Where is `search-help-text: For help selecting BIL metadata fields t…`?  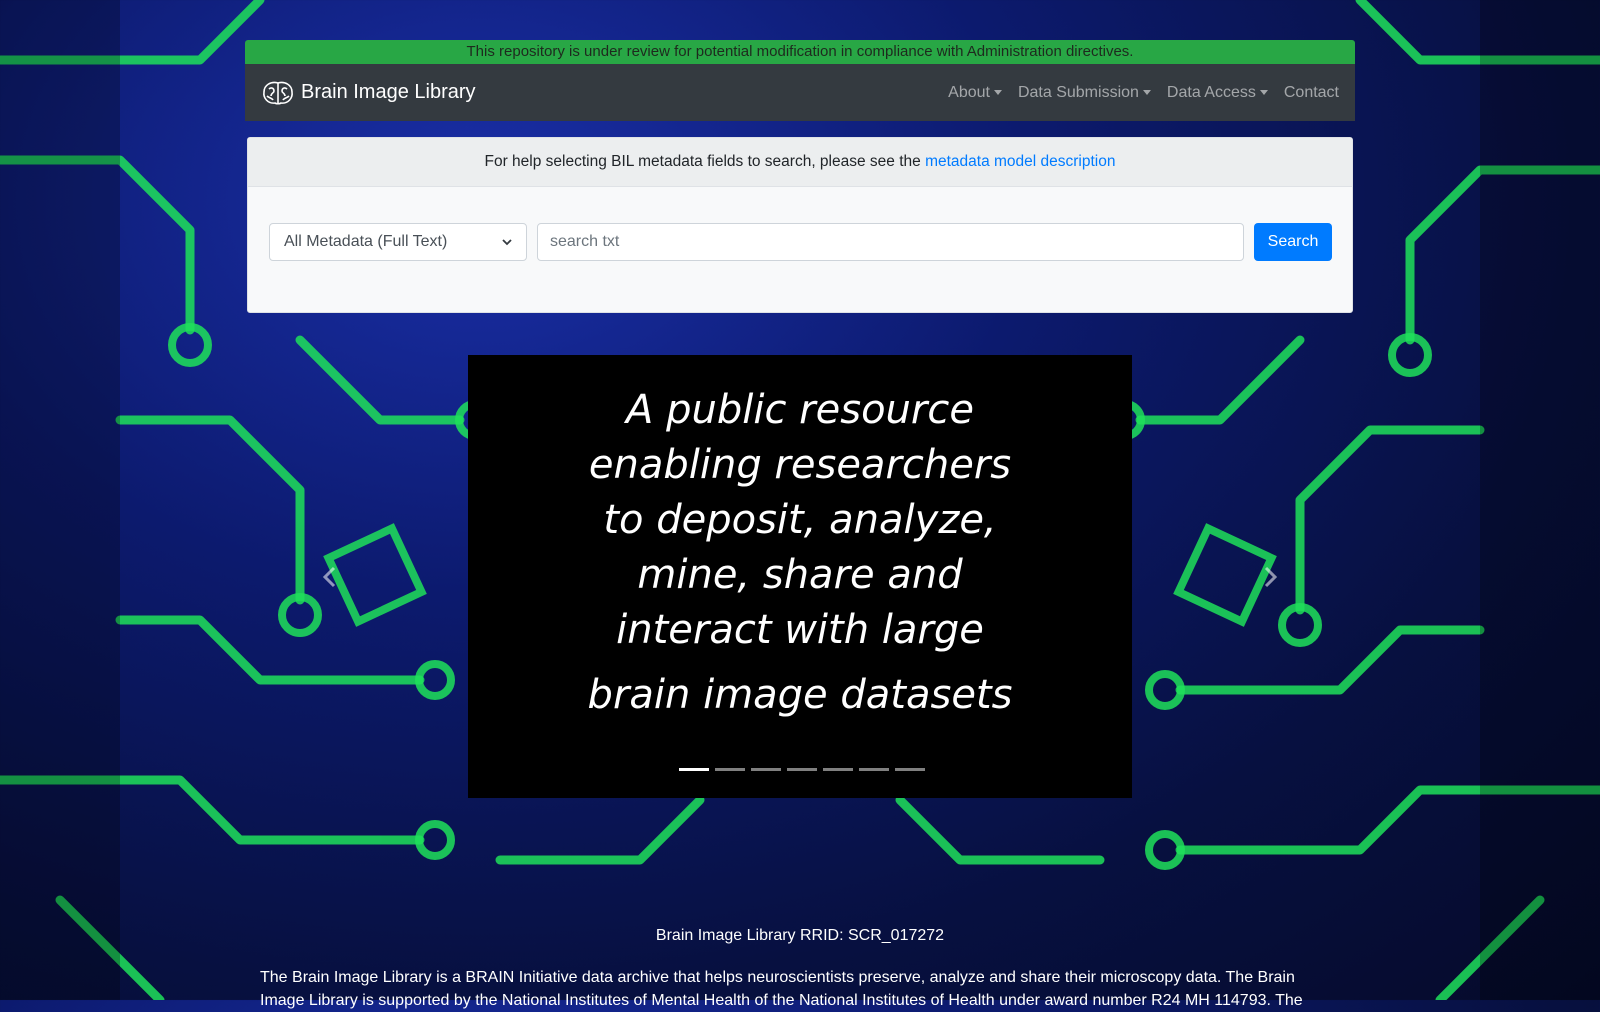
search-help-text: For help selecting BIL metadata fields t… is located at coordinates (702, 161).